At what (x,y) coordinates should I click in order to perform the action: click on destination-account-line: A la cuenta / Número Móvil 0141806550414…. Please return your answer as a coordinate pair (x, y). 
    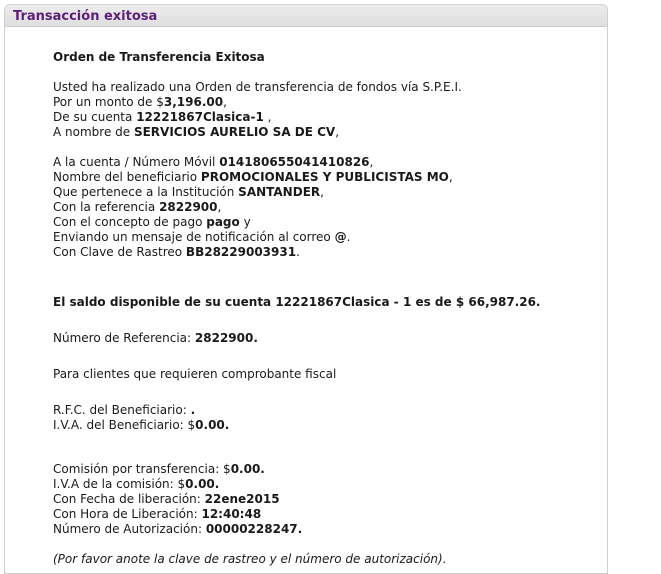
    Looking at the image, I should click on (213, 162).